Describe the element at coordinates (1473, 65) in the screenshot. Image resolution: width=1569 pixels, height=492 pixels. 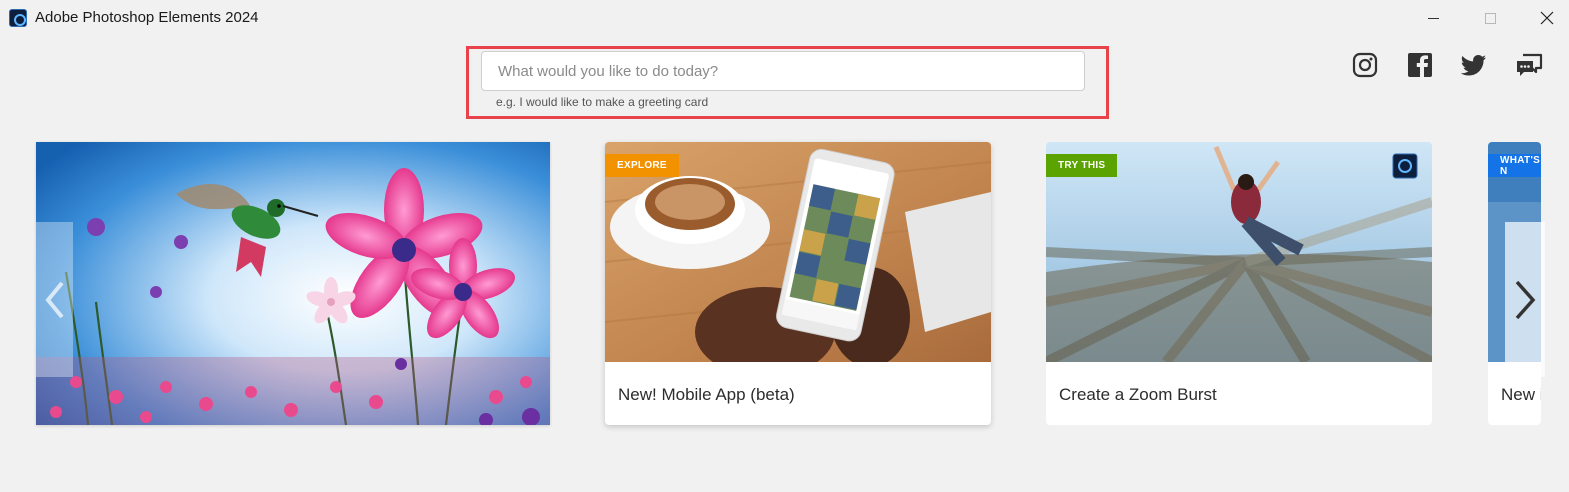
I see `twitter-icon` at that location.